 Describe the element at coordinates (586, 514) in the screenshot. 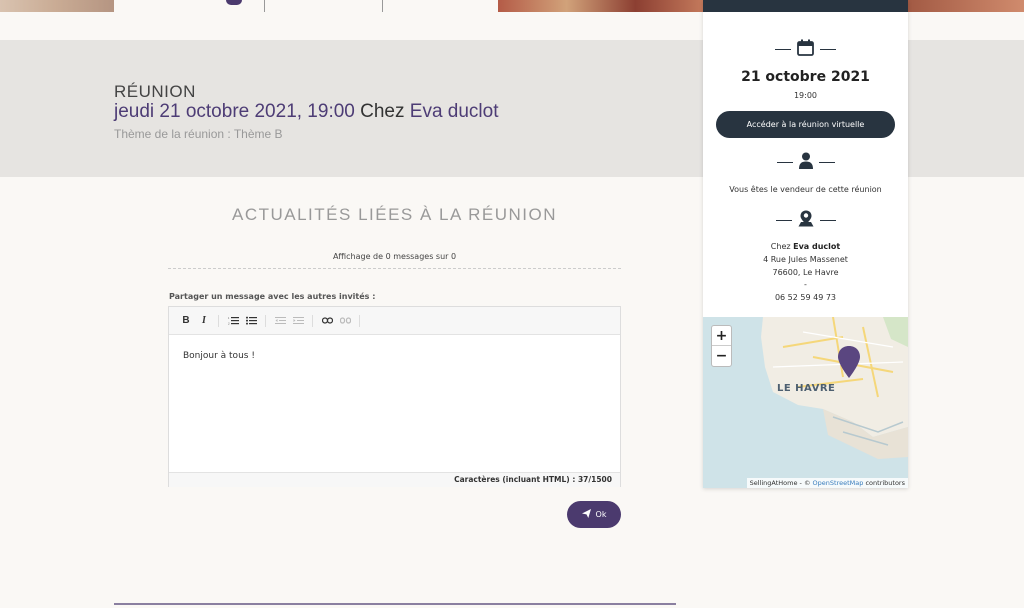

I see `send-icon` at that location.